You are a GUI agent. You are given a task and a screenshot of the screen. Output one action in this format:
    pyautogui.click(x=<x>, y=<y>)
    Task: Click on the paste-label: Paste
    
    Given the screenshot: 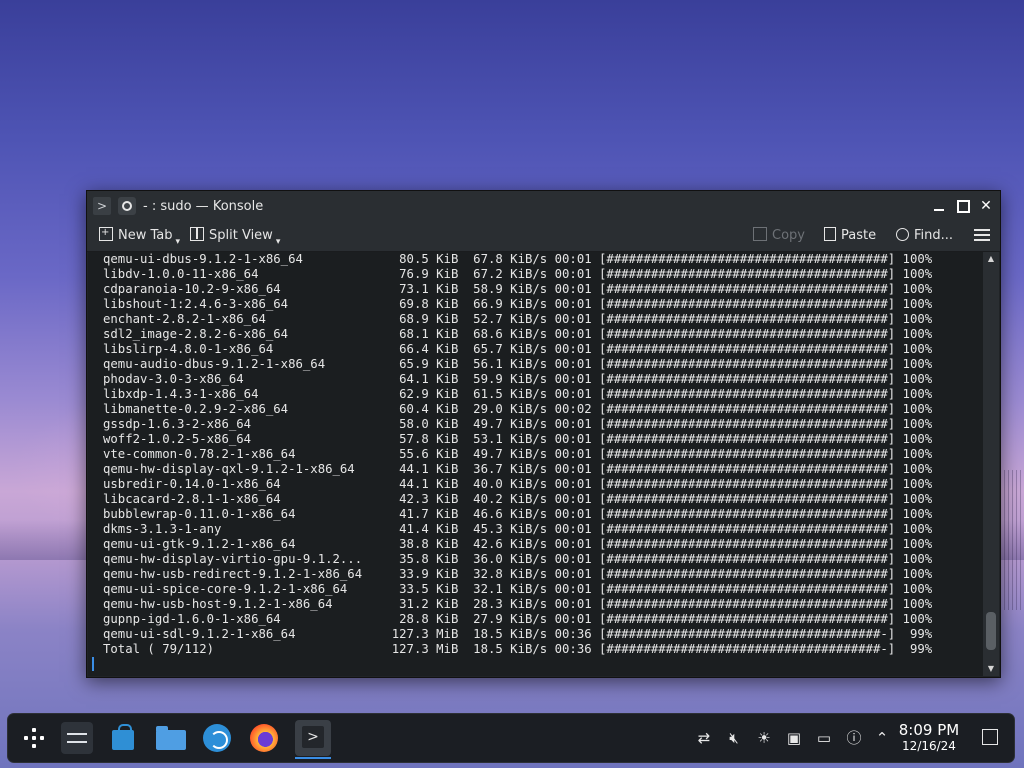 What is the action you would take?
    pyautogui.click(x=859, y=235)
    